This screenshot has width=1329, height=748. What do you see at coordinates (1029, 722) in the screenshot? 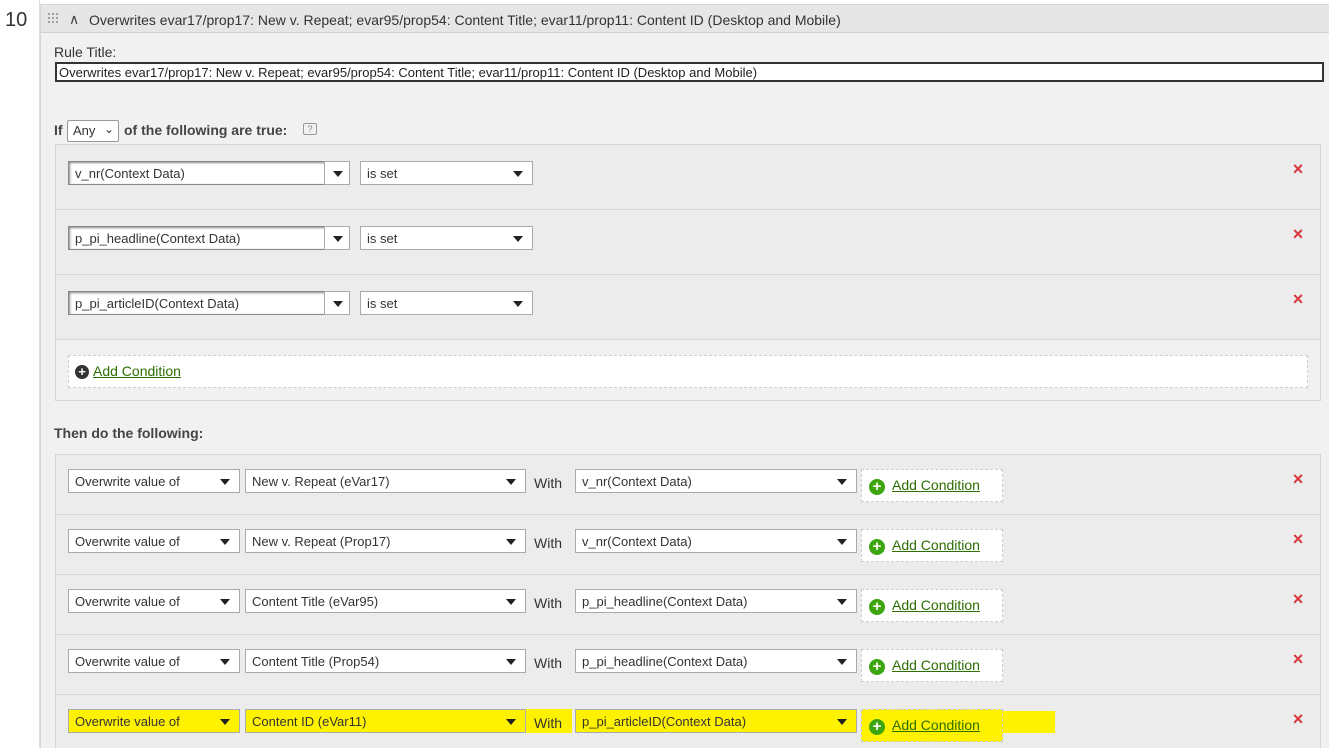
I see `highlight-strip` at bounding box center [1029, 722].